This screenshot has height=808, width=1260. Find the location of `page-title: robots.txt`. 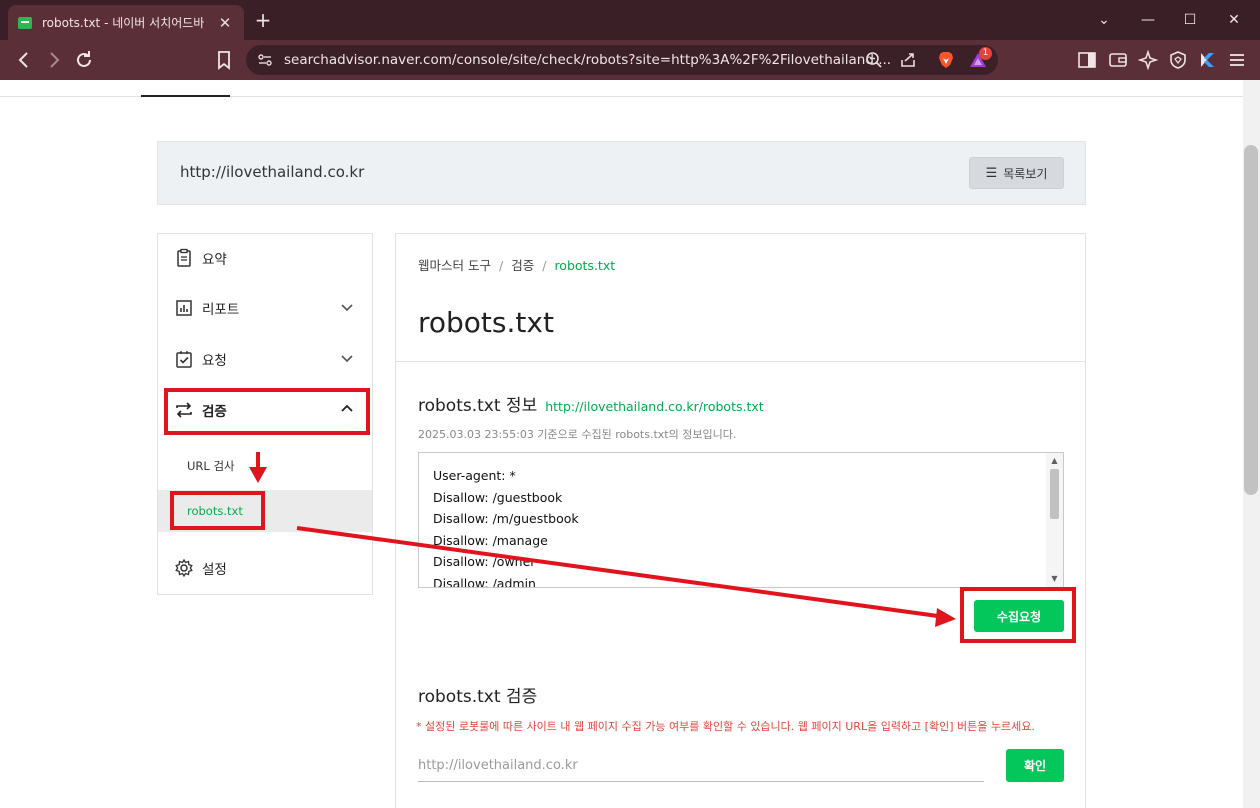

page-title: robots.txt is located at coordinates (486, 322).